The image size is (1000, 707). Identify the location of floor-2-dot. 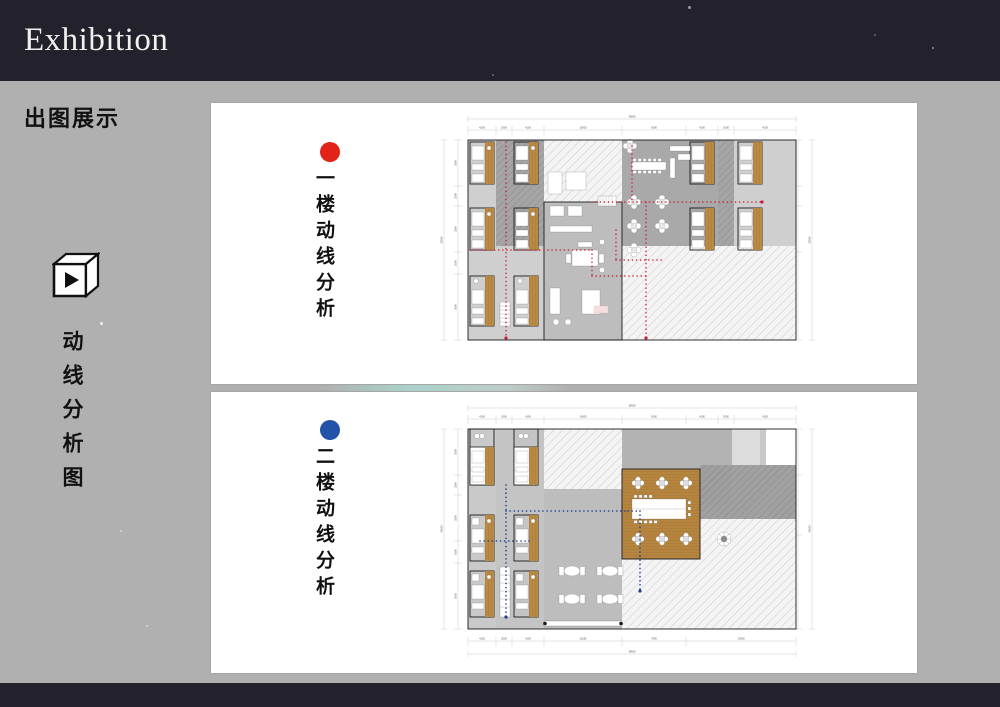
(330, 430).